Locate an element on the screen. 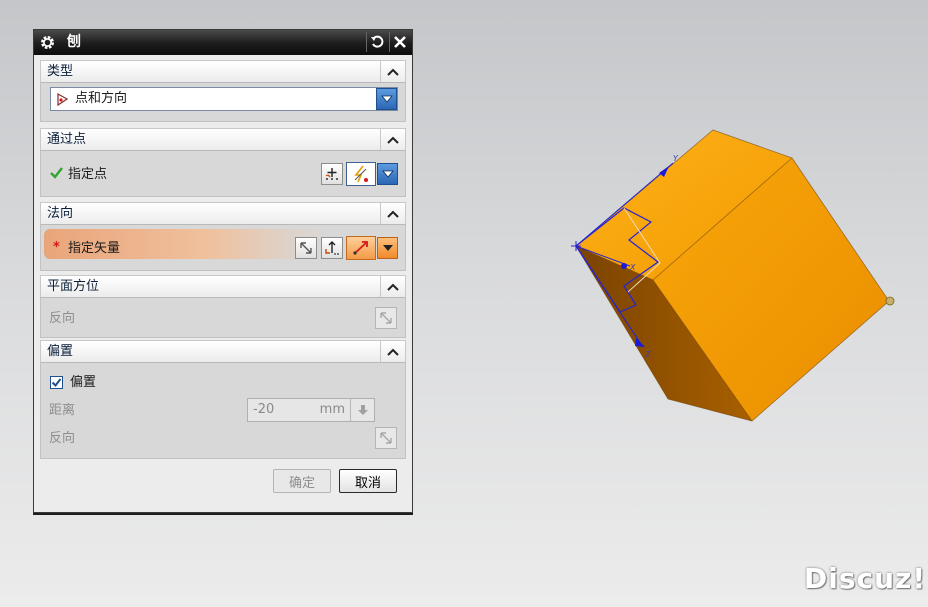 This screenshot has height=607, width=928. vertex-marker is located at coordinates (890, 301).